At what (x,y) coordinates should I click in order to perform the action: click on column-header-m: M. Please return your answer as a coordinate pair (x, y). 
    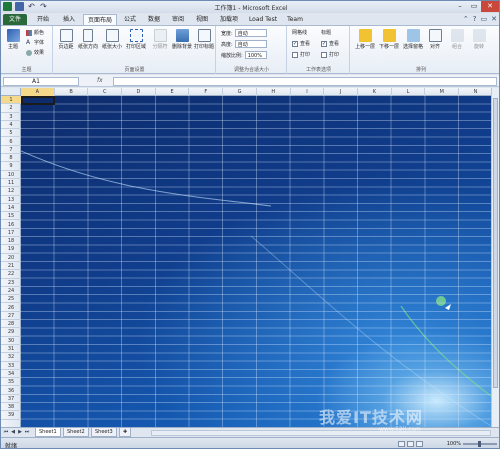
    Looking at the image, I should click on (442, 92).